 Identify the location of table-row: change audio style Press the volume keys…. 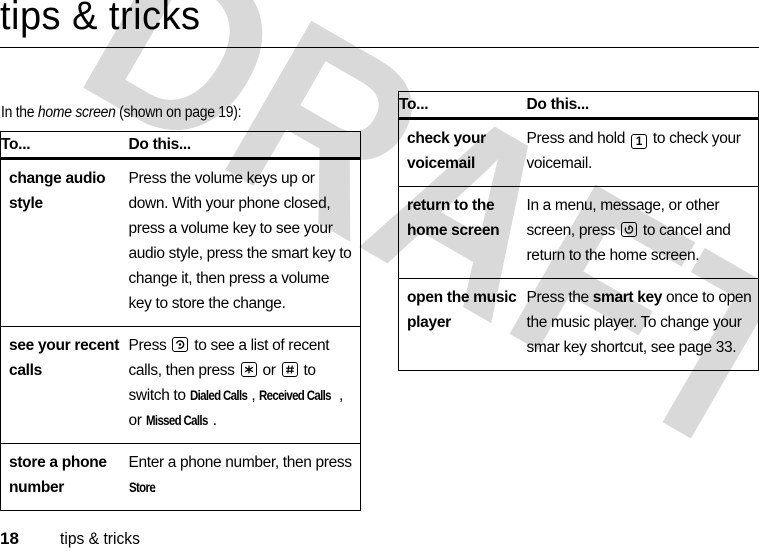
(180, 242).